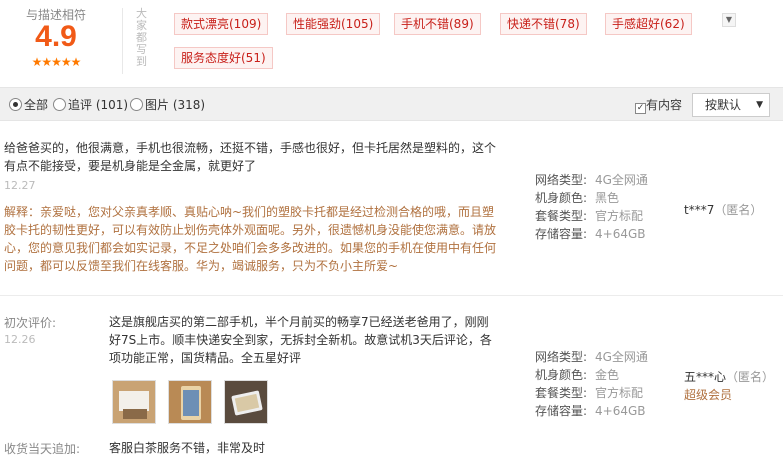 This screenshot has height=464, width=783. I want to click on append-review-text: 客服白茶服务不错，非常及时, so click(187, 448).